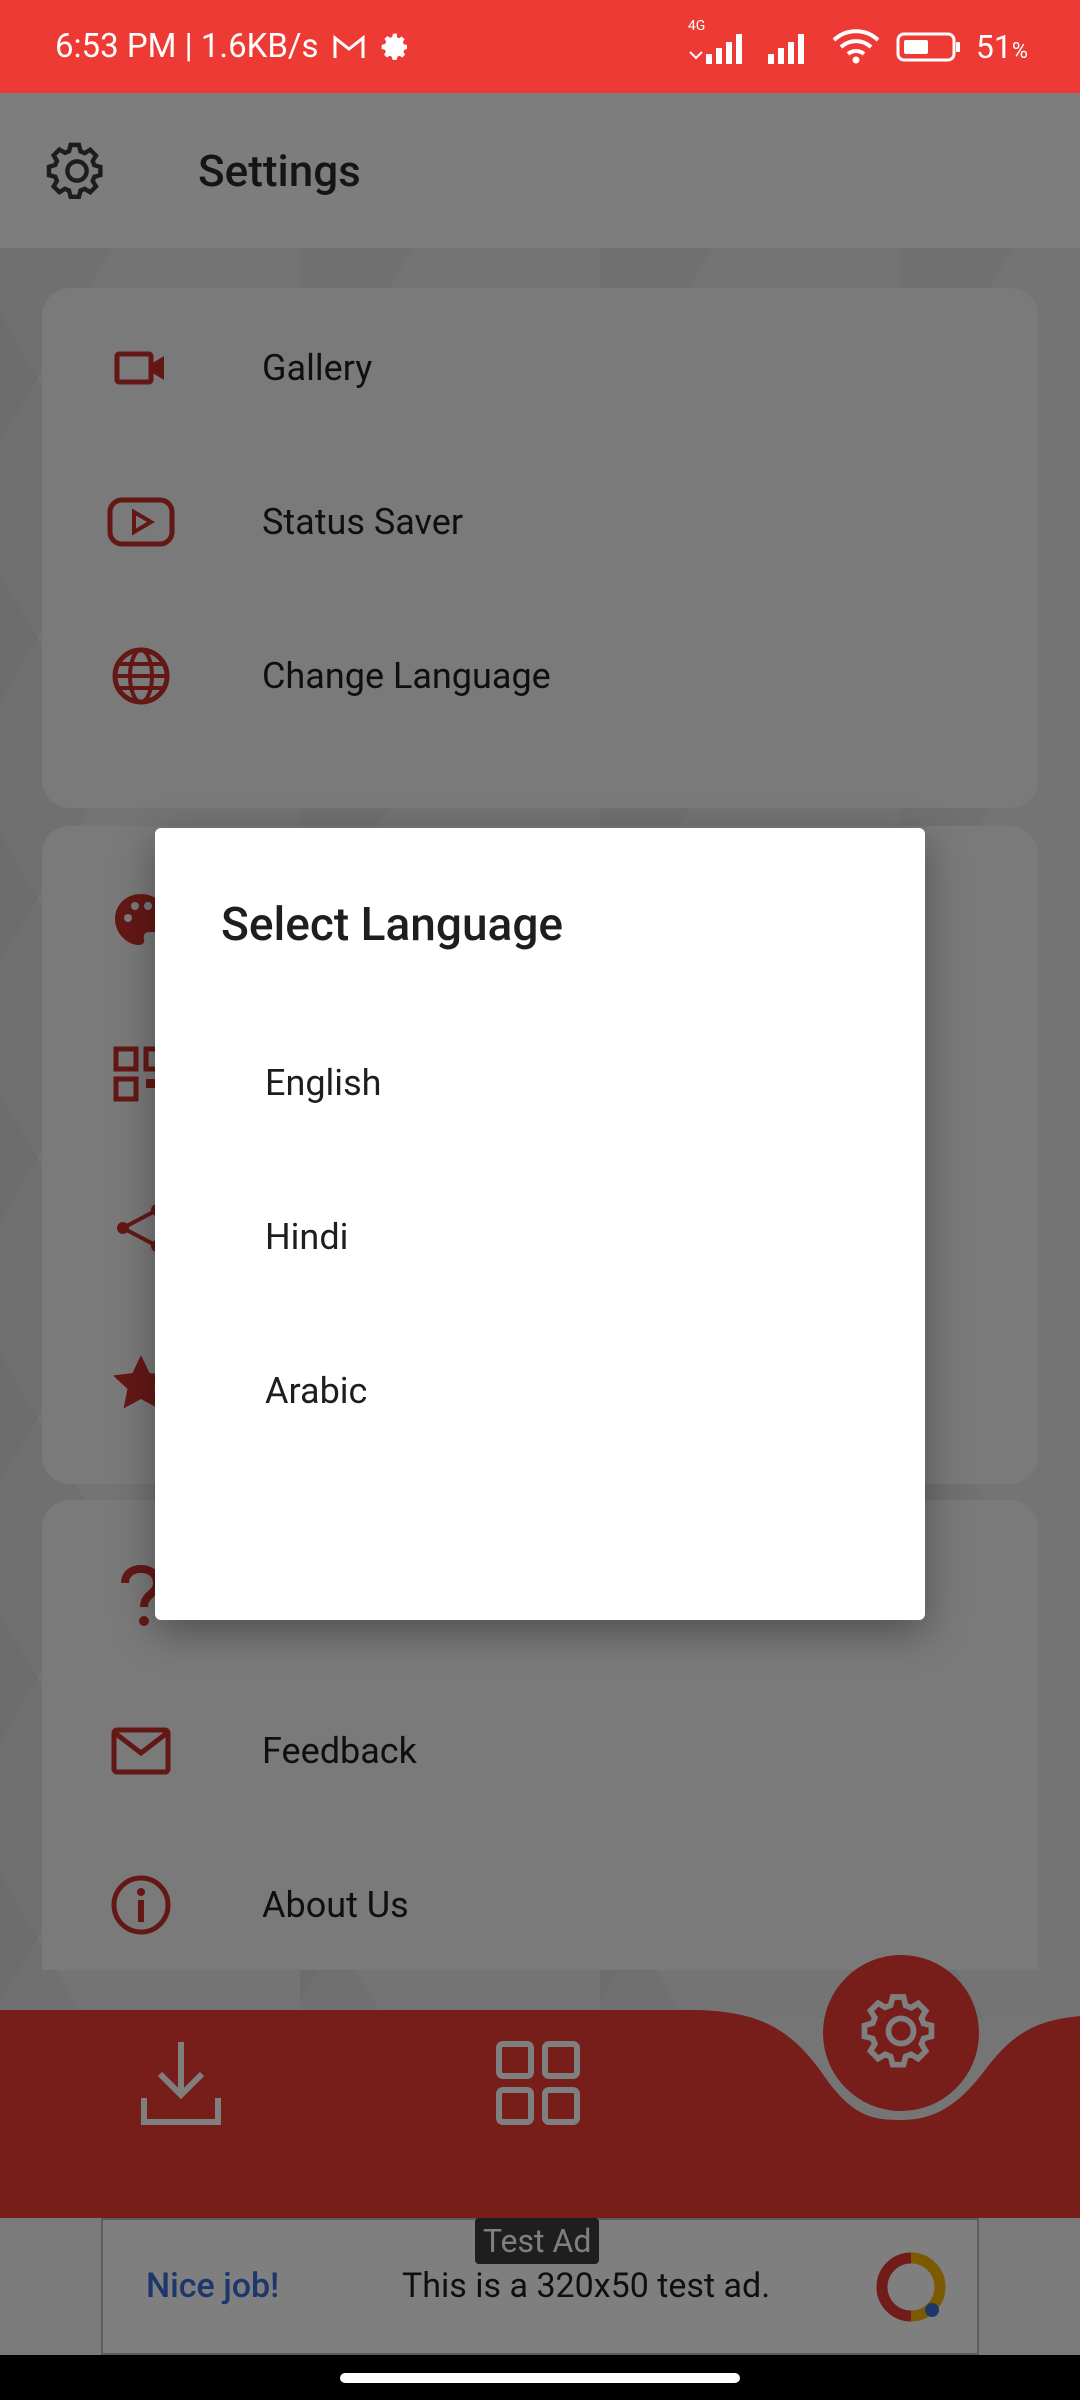 This screenshot has width=1080, height=2400. I want to click on status-bar: 6:53 PM | 1.6KB/s 4G 51%, so click(540, 46).